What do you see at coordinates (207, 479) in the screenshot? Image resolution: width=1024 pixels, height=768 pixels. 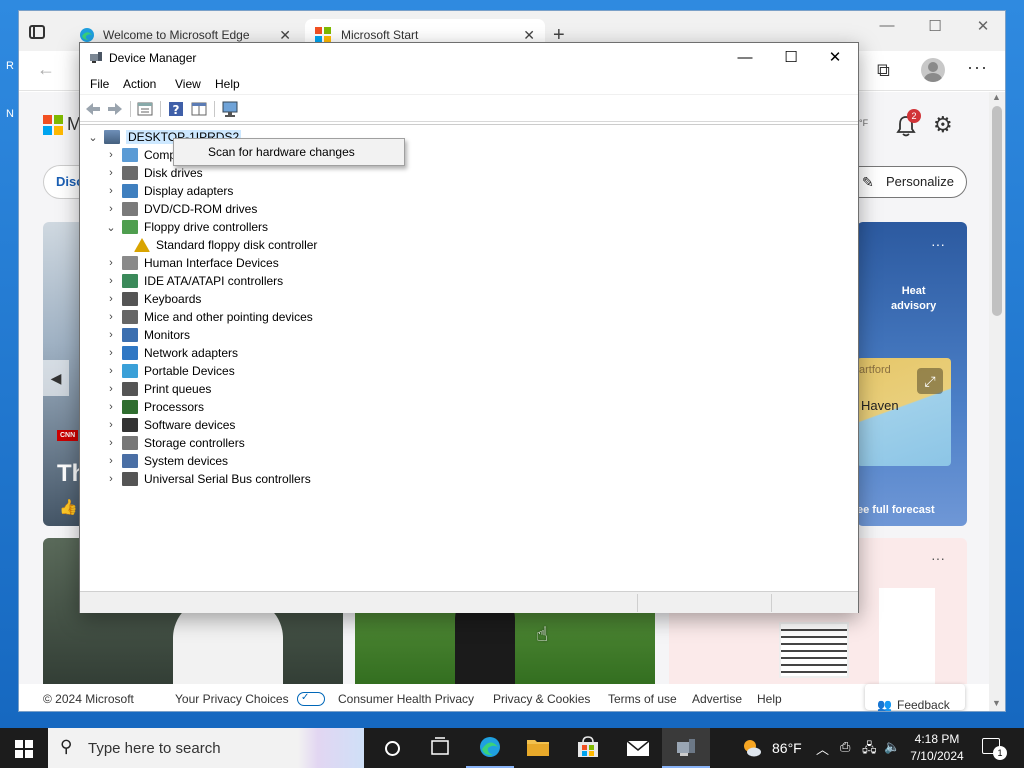 I see `tree-node: › Universal Serial Bus controllers` at bounding box center [207, 479].